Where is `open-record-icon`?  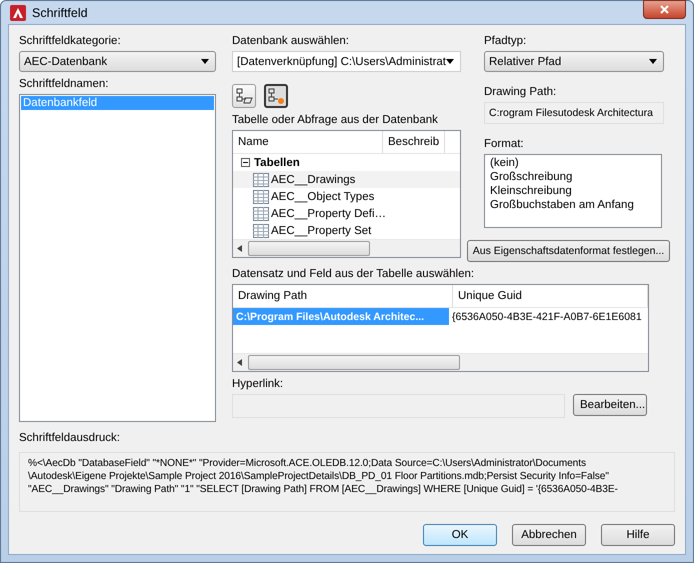 open-record-icon is located at coordinates (244, 96).